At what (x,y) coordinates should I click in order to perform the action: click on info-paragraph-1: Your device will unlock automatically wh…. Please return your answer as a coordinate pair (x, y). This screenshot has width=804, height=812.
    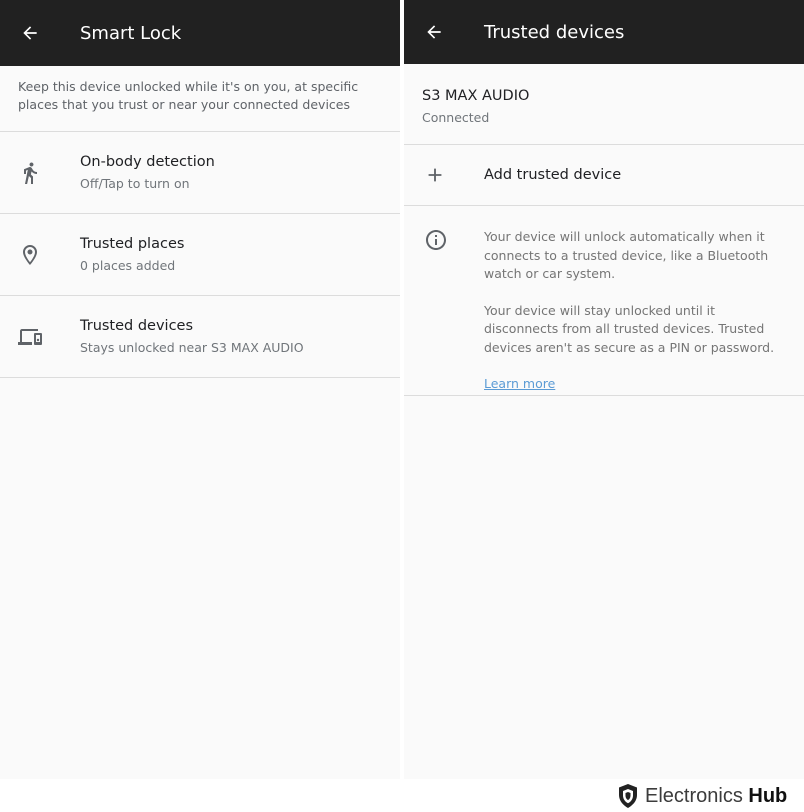
    Looking at the image, I should click on (626, 255).